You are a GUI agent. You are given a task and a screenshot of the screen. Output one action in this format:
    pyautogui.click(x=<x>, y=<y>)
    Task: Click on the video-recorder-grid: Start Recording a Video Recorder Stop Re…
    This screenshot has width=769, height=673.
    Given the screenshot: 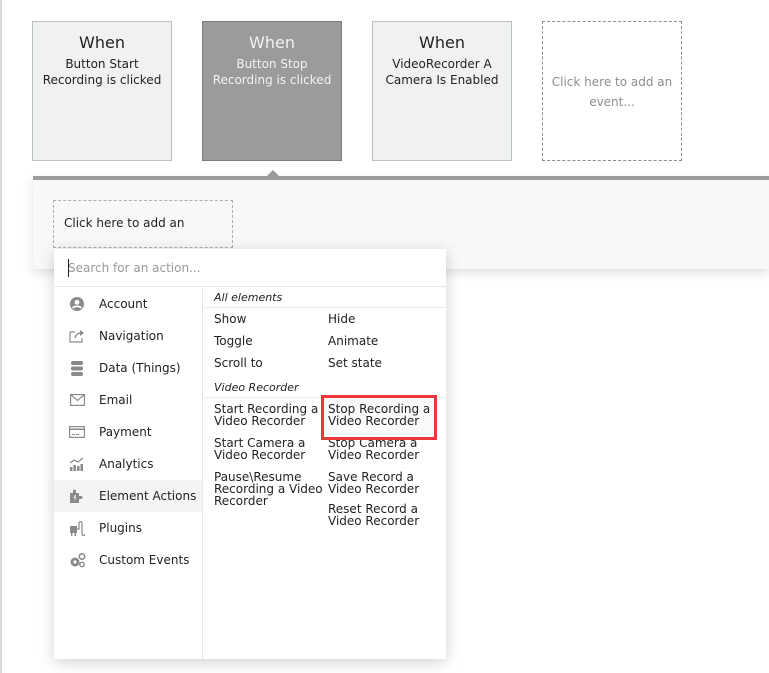 What is the action you would take?
    pyautogui.click(x=325, y=470)
    